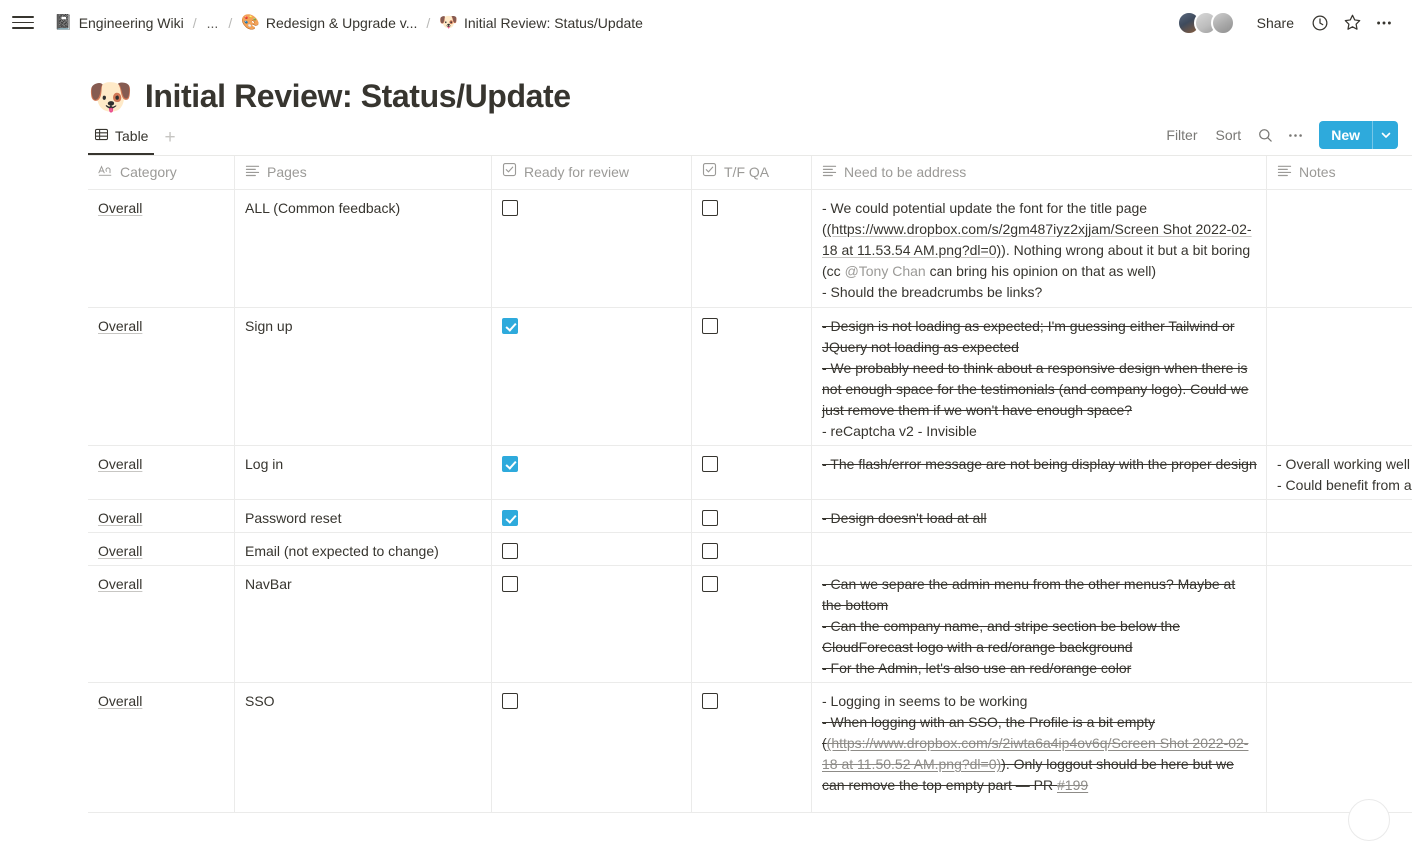  Describe the element at coordinates (1039, 172) in the screenshot. I see `column-header-need-to-be-address: Need to be address` at that location.